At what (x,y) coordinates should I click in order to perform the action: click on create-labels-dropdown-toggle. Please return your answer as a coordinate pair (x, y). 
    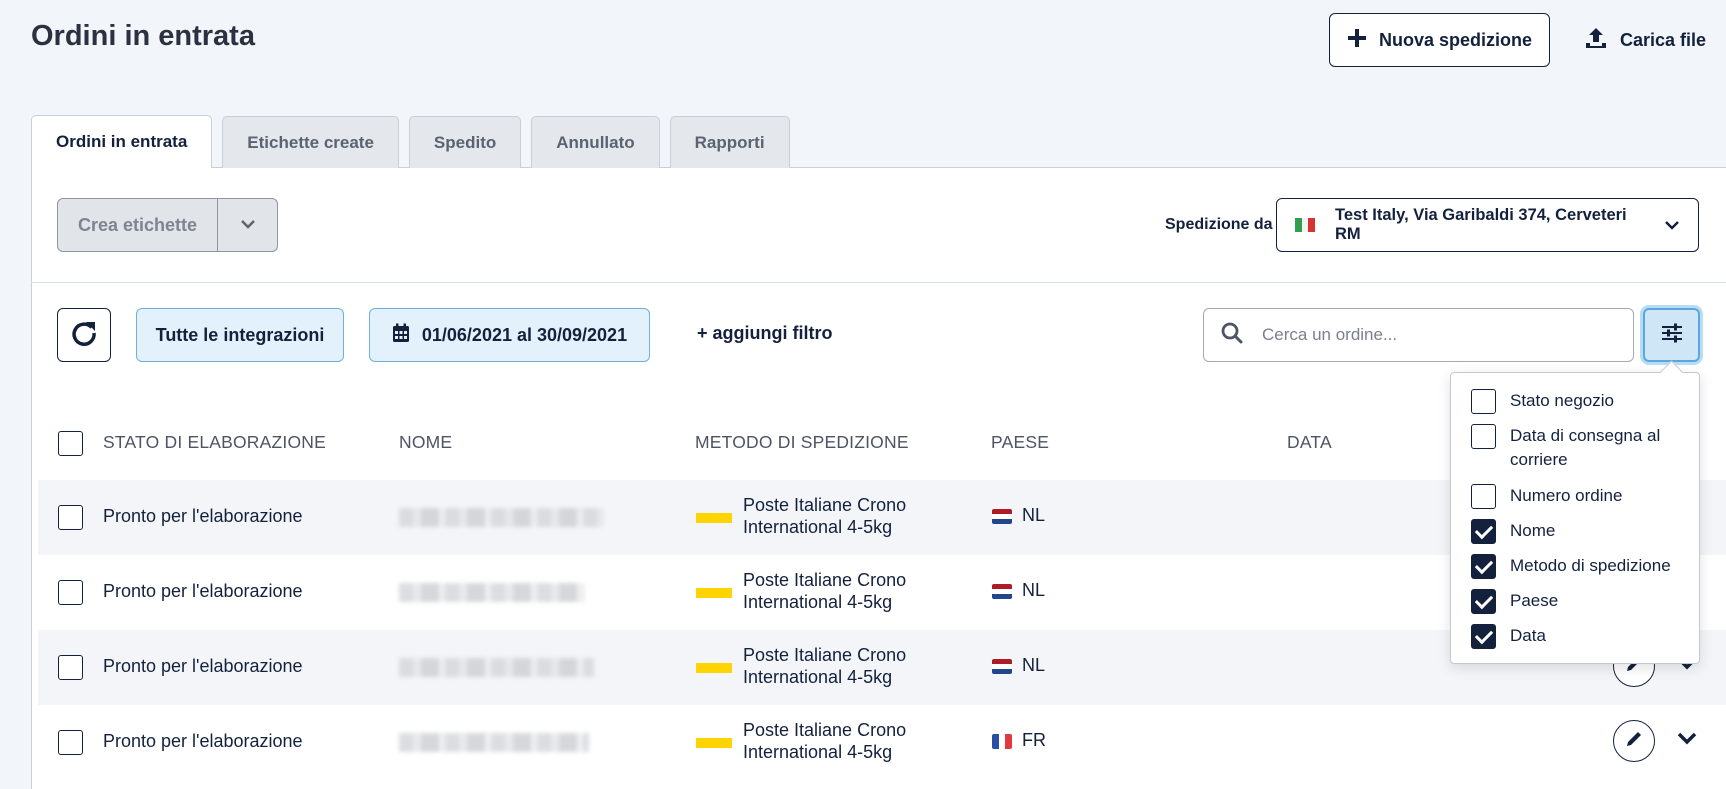
    Looking at the image, I should click on (247, 225).